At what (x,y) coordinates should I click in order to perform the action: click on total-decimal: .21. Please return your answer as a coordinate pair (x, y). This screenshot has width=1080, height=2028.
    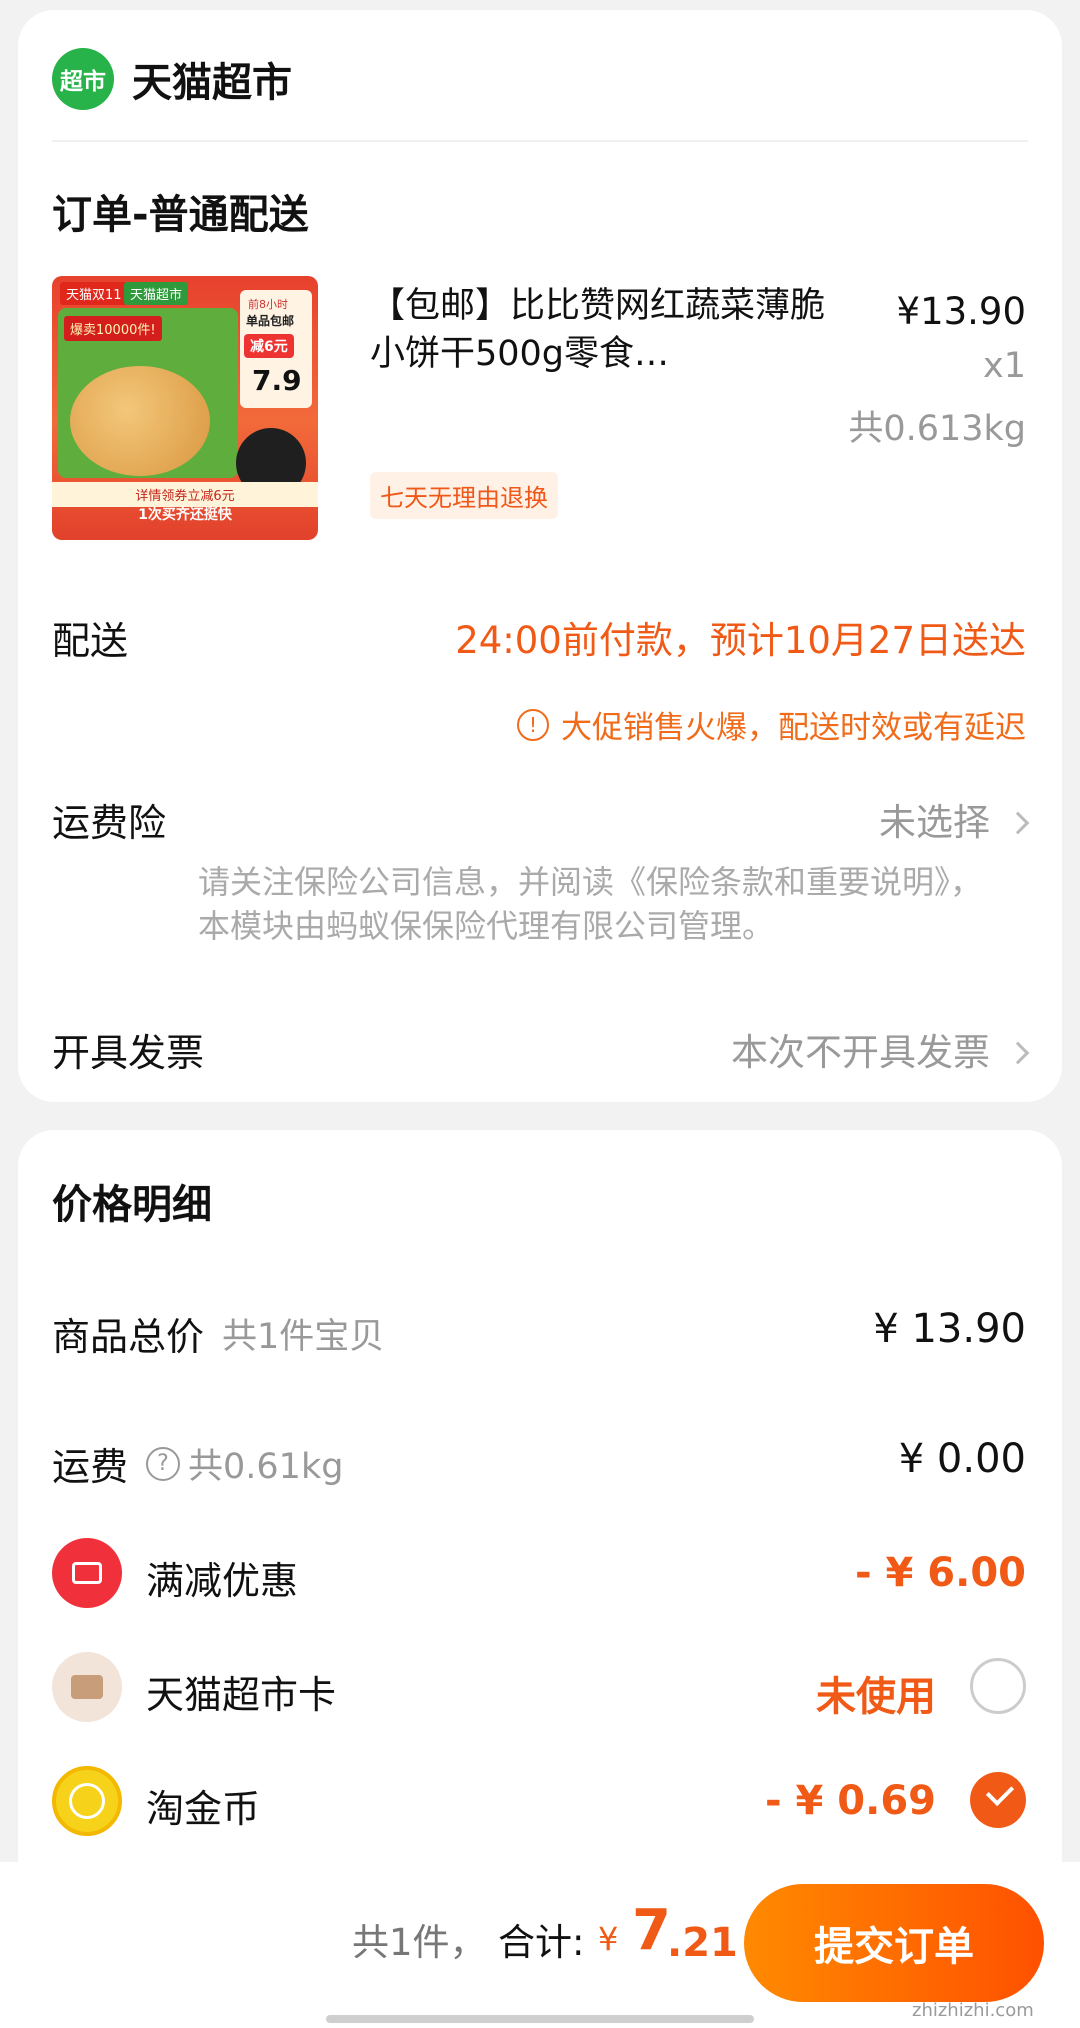
    Looking at the image, I should click on (702, 1943).